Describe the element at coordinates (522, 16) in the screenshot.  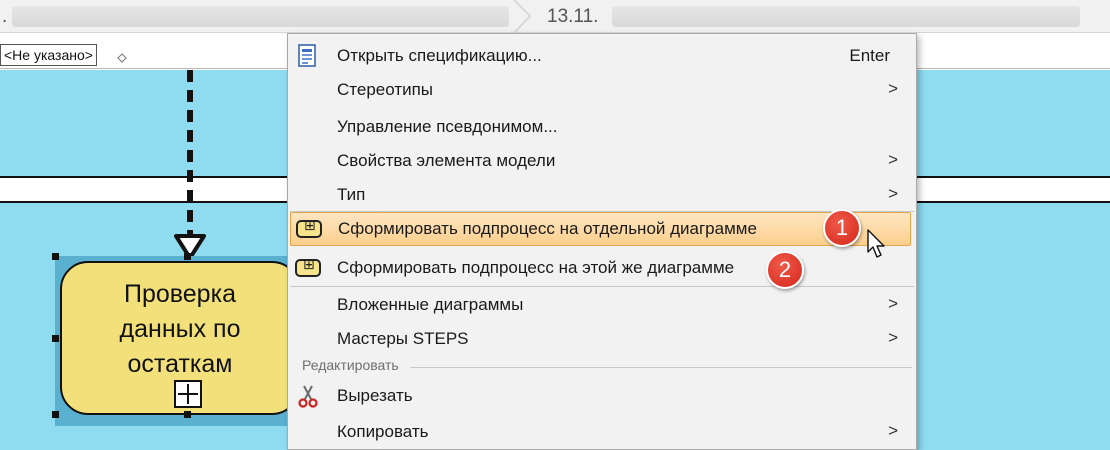
I see `breadcrumb-separator-icon` at that location.